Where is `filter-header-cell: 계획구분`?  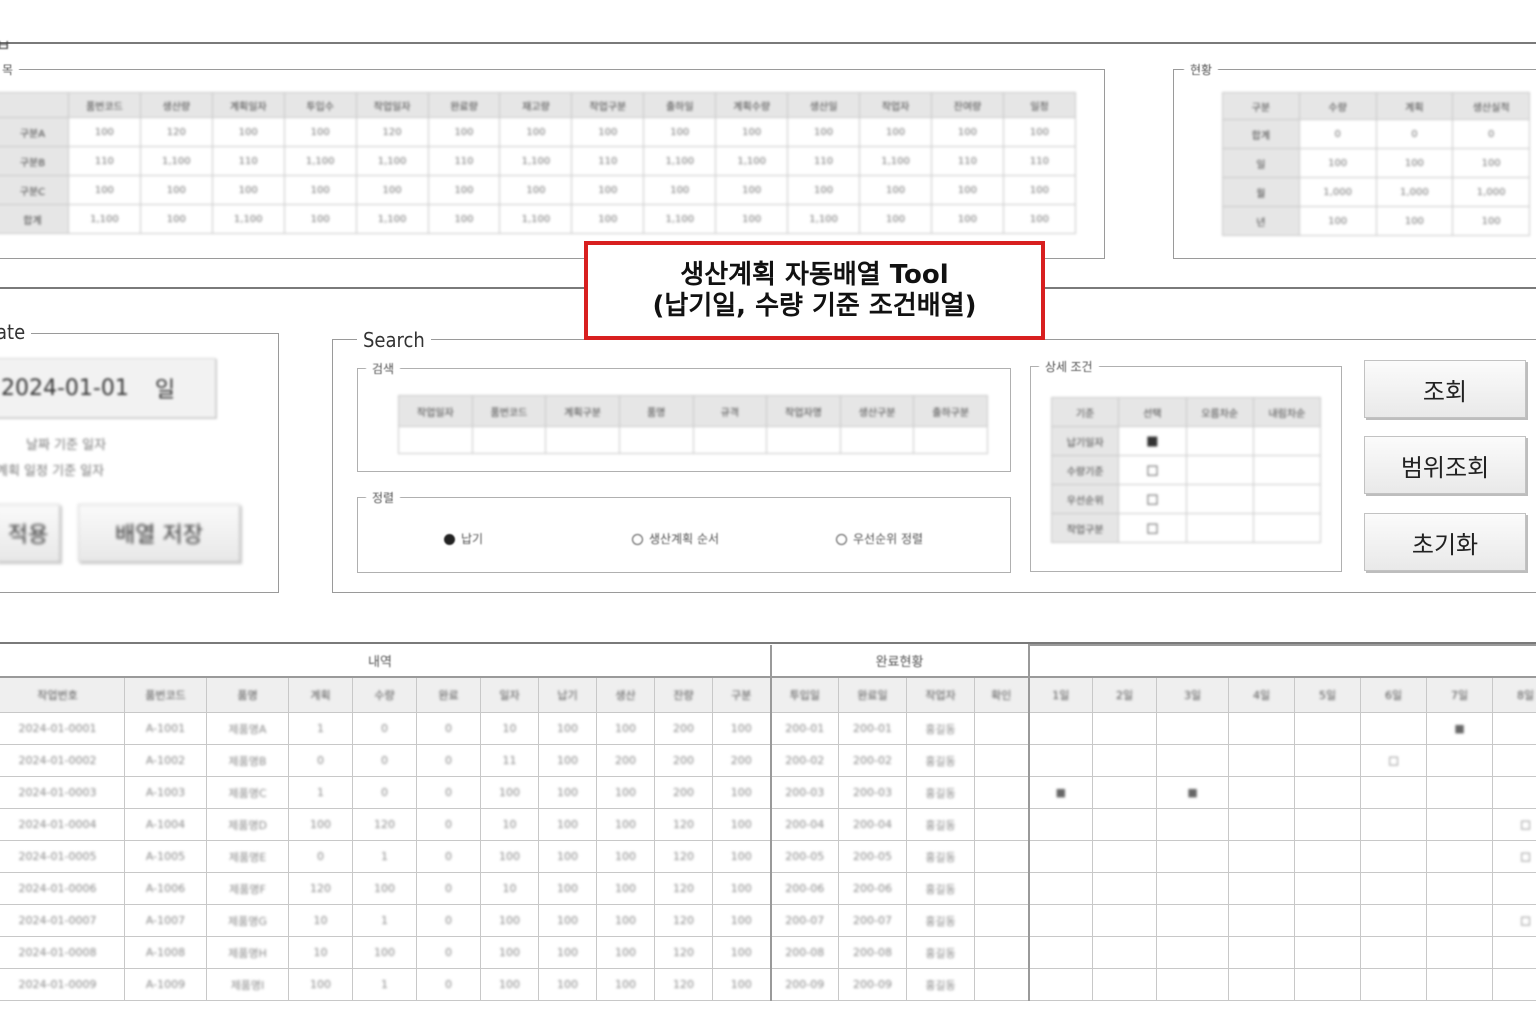
filter-header-cell: 계획구분 is located at coordinates (582, 411).